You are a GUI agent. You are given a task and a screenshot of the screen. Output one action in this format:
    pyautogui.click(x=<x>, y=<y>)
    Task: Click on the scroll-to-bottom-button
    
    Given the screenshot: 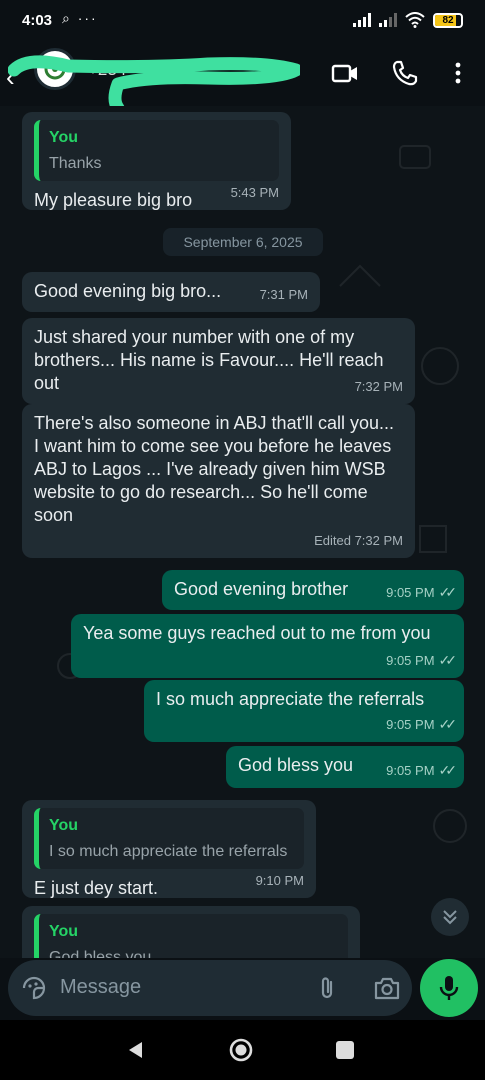 What is the action you would take?
    pyautogui.click(x=450, y=917)
    